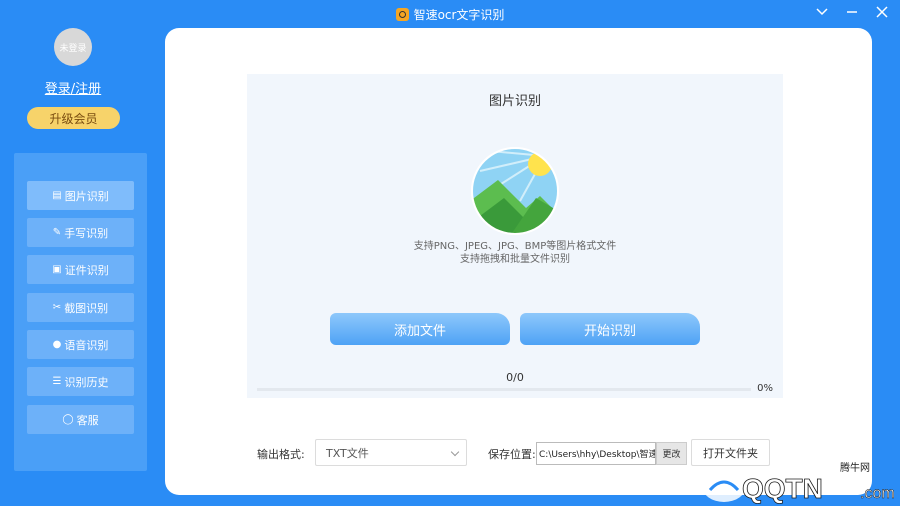  What do you see at coordinates (402, 14) in the screenshot?
I see `app-logo-icon` at bounding box center [402, 14].